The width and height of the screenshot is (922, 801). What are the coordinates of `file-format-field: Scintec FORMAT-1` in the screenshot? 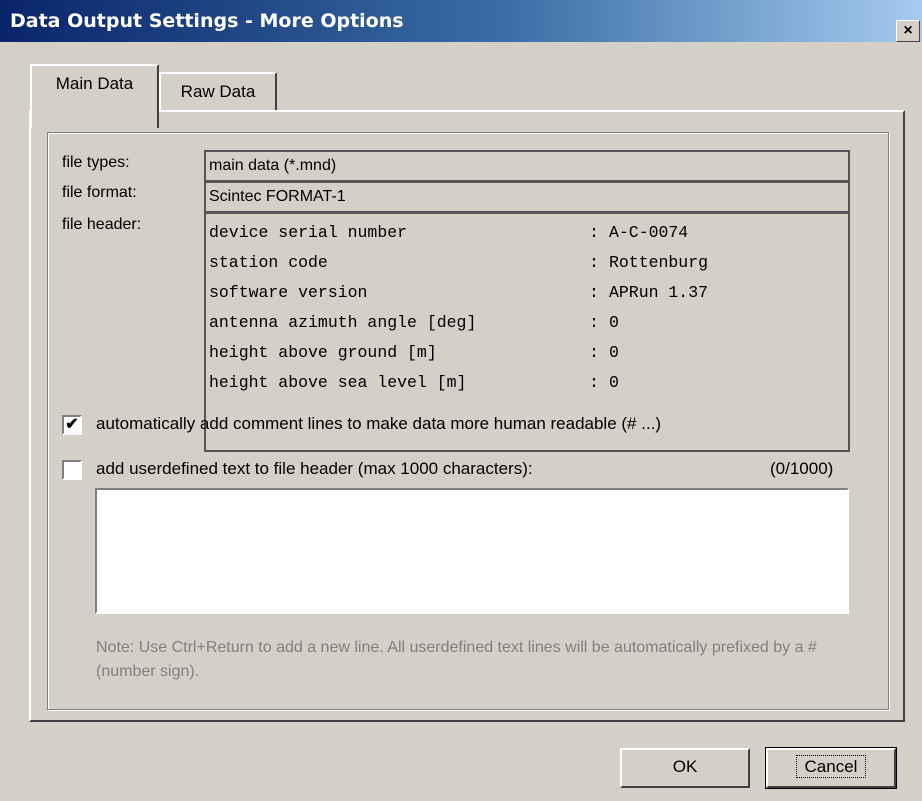 It's located at (527, 197).